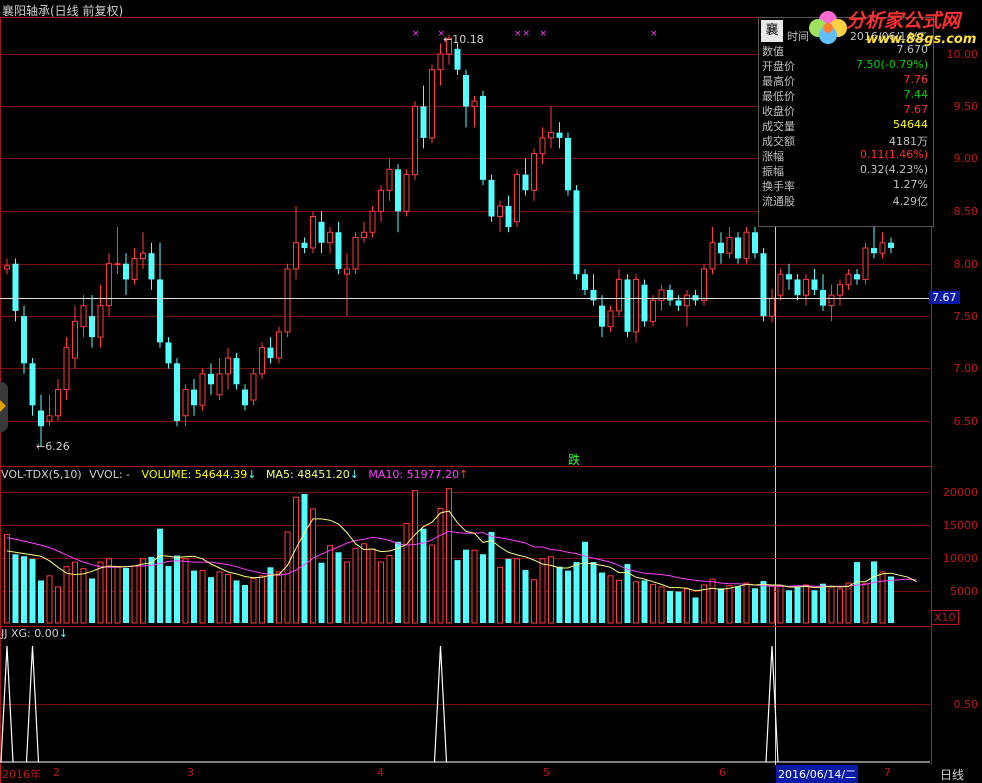 The height and width of the screenshot is (783, 982). I want to click on ma10-value: MA10: 51977.20, so click(414, 474).